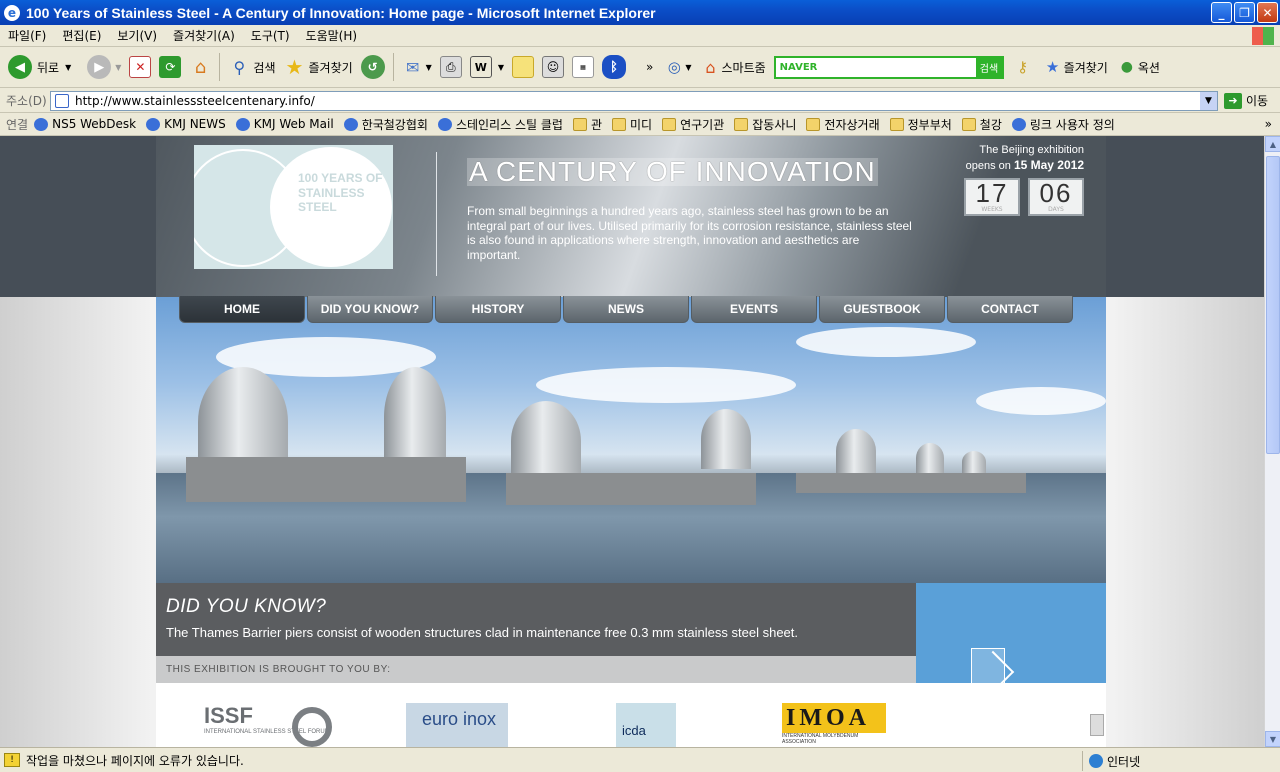 The height and width of the screenshot is (772, 1280). I want to click on key-icon: ⚷, so click(1023, 67).